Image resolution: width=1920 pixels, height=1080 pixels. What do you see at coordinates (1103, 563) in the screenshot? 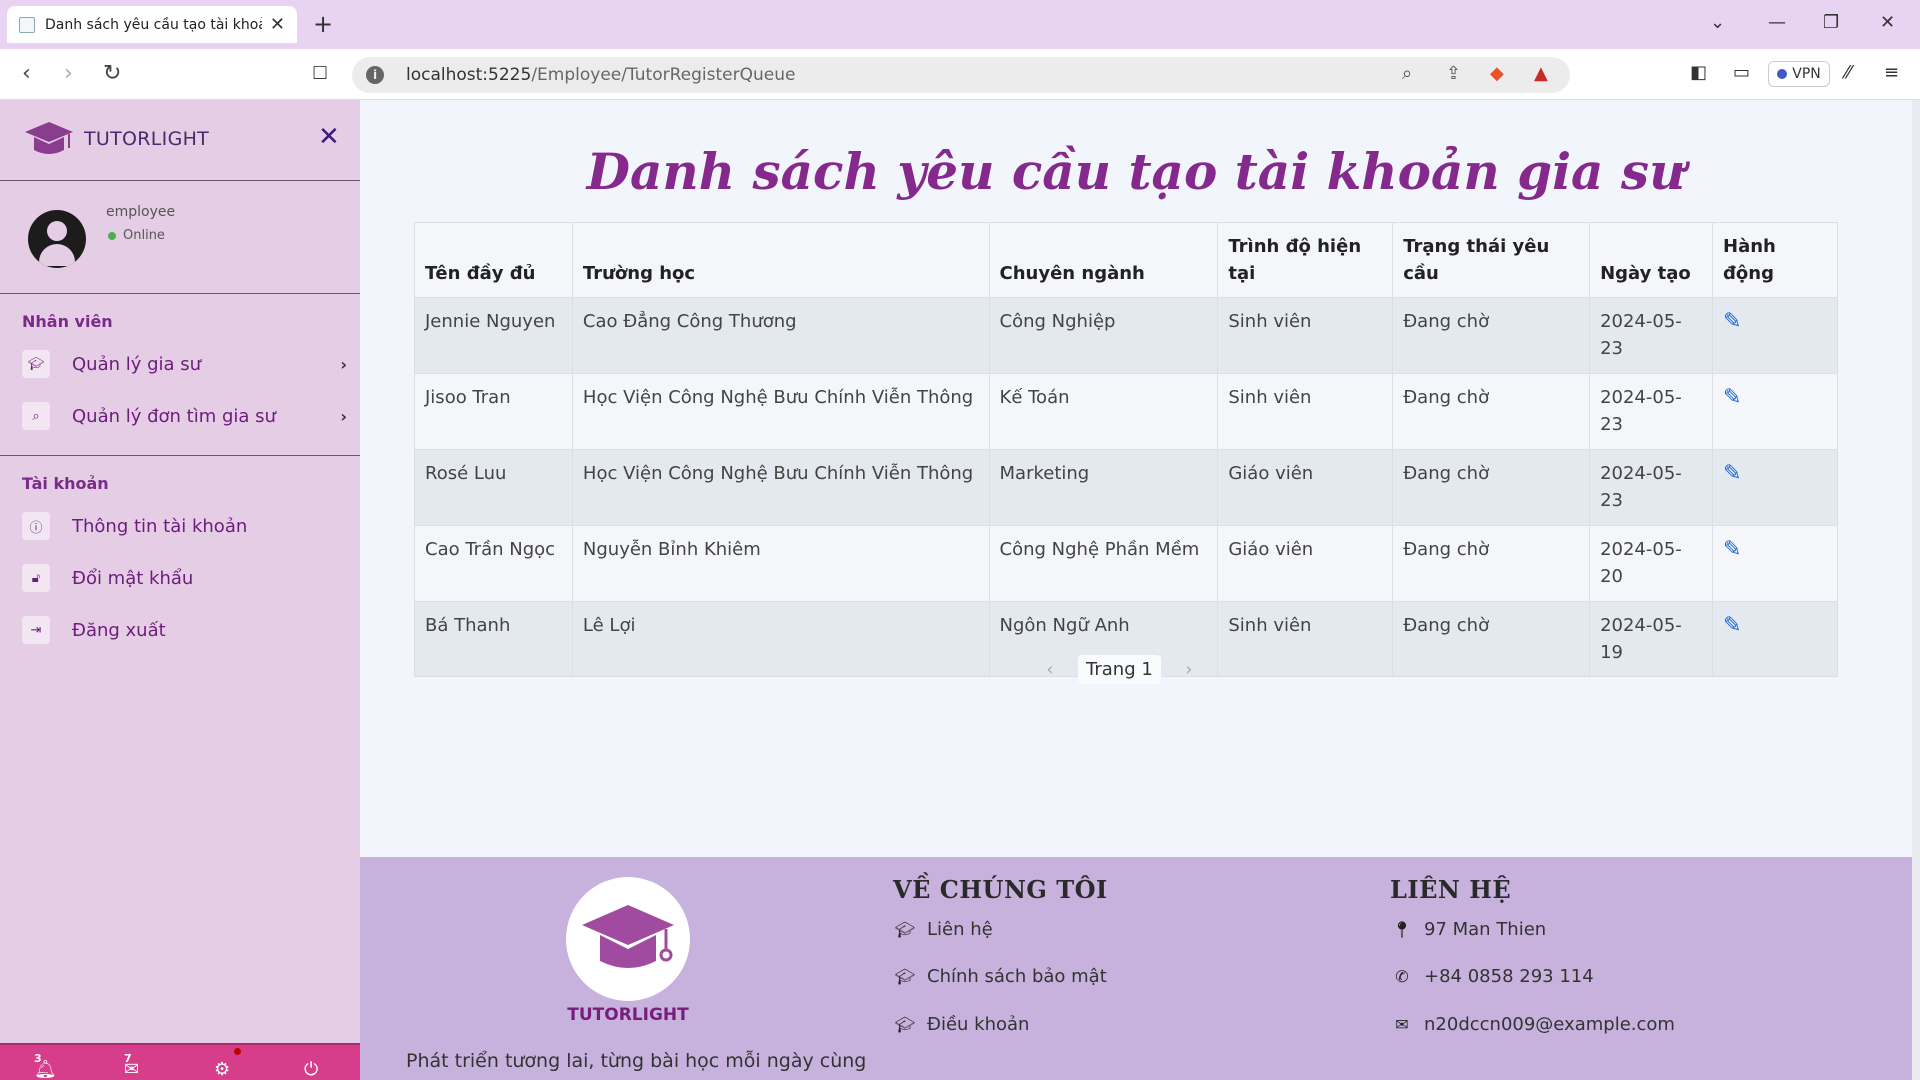
I see `cell-major: Công Nghệ Phần Mềm` at bounding box center [1103, 563].